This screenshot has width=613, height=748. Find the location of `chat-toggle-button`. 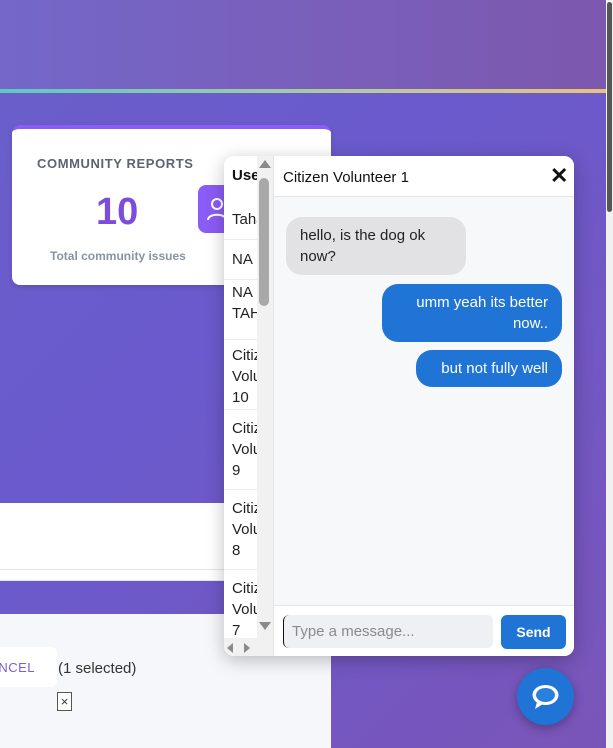

chat-toggle-button is located at coordinates (545, 696).